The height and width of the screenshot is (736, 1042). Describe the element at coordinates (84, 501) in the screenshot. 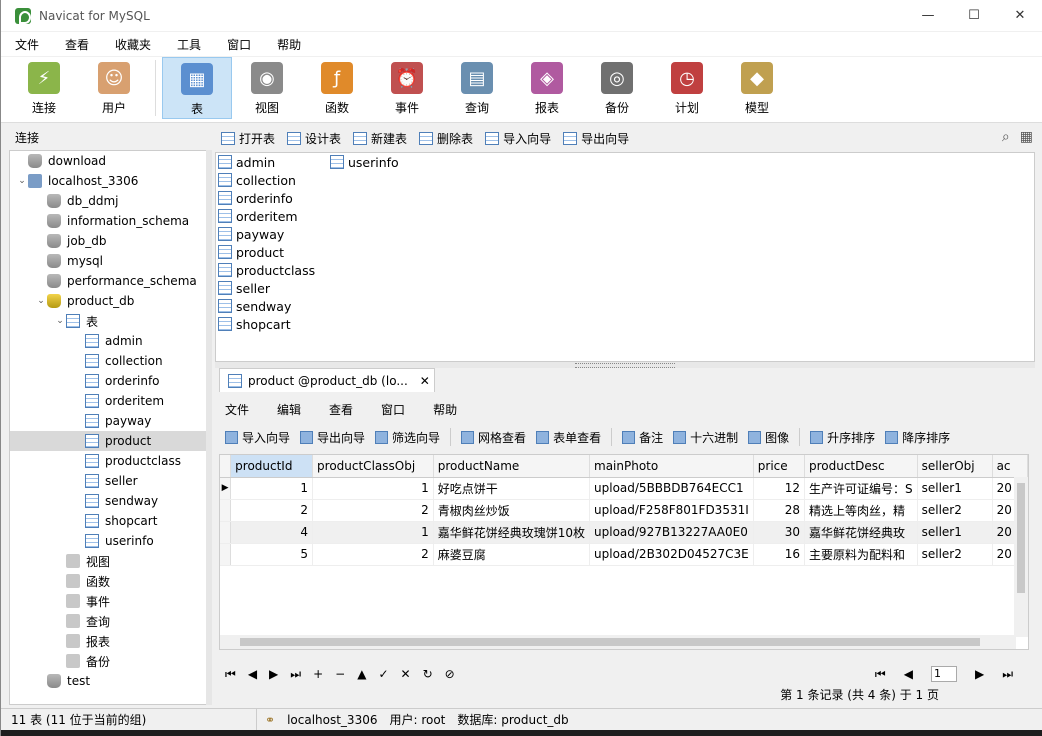

I see `tree-item-sendway: sendway` at that location.